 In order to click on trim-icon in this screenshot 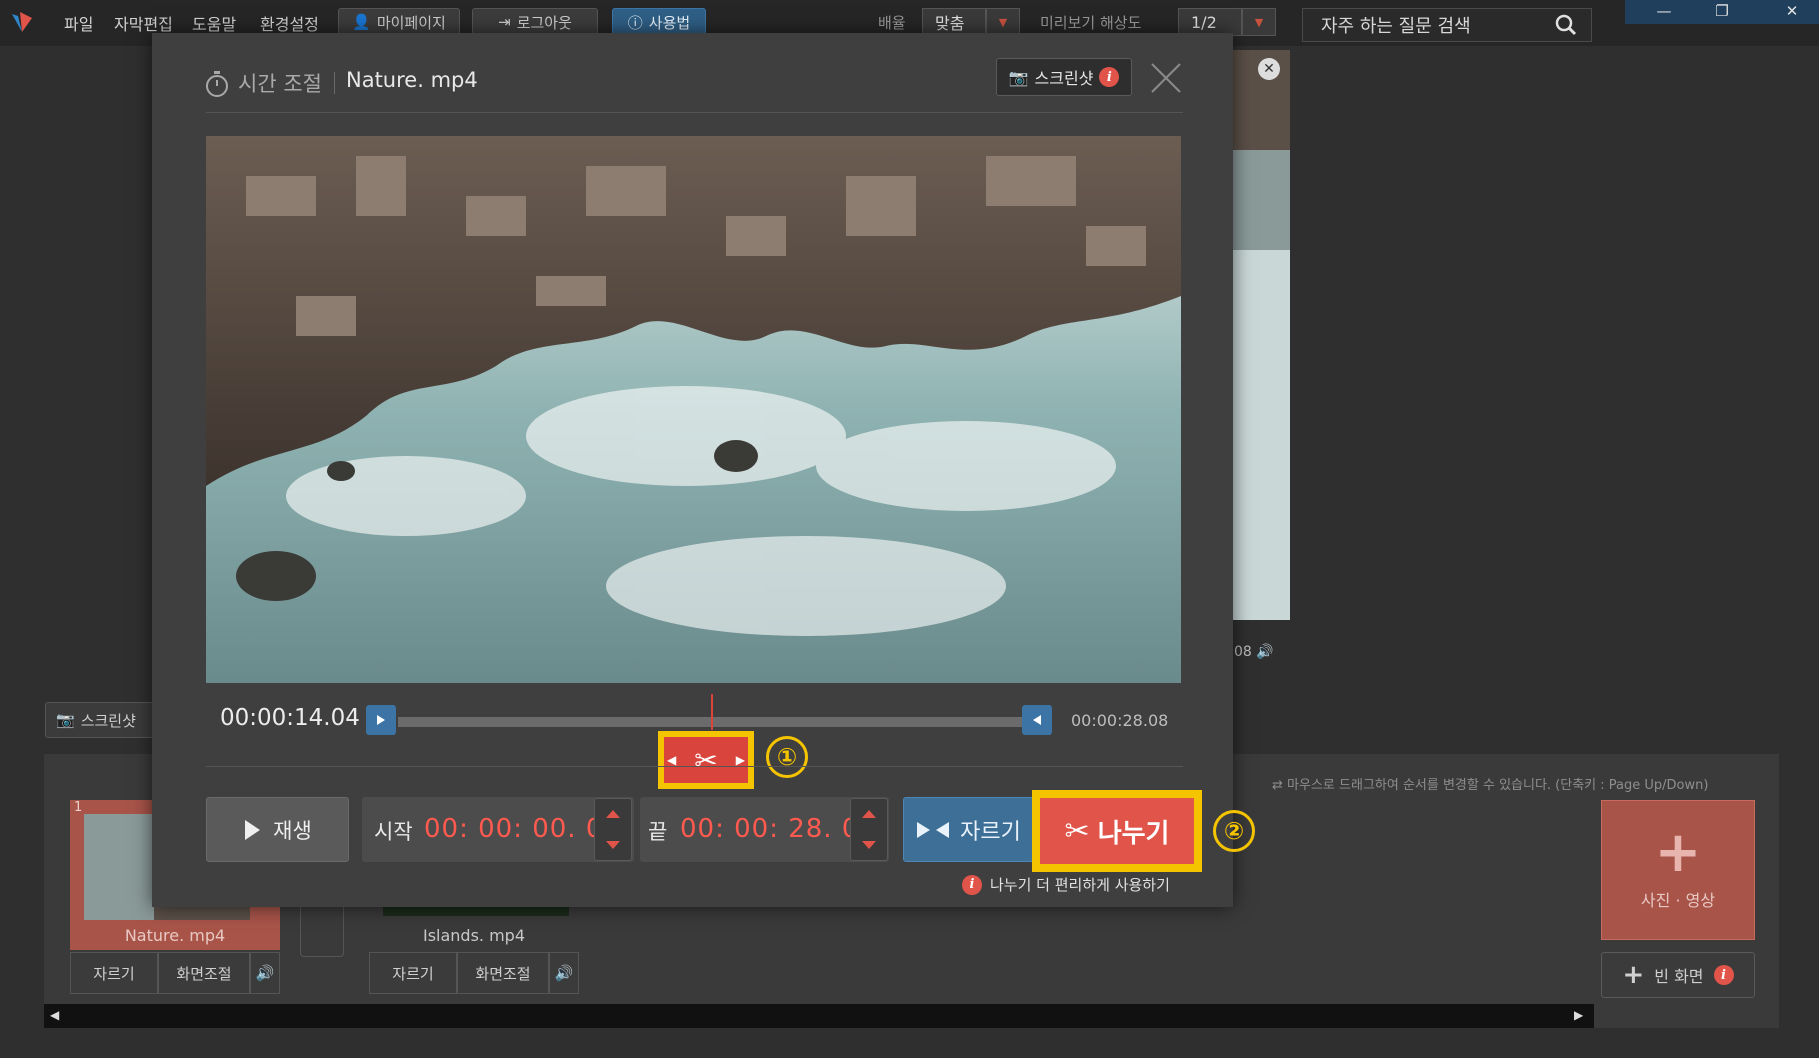, I will do `click(933, 829)`.